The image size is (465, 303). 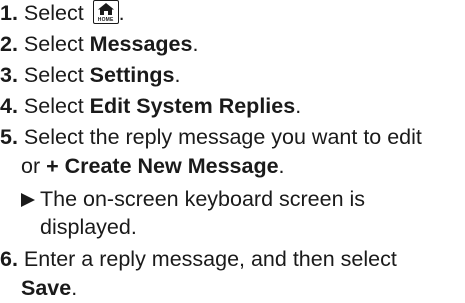 I want to click on step-number: 6., so click(x=9, y=259).